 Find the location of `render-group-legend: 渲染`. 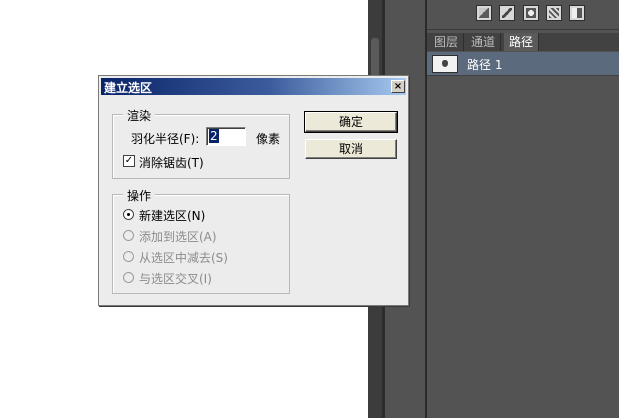

render-group-legend: 渲染 is located at coordinates (139, 115).